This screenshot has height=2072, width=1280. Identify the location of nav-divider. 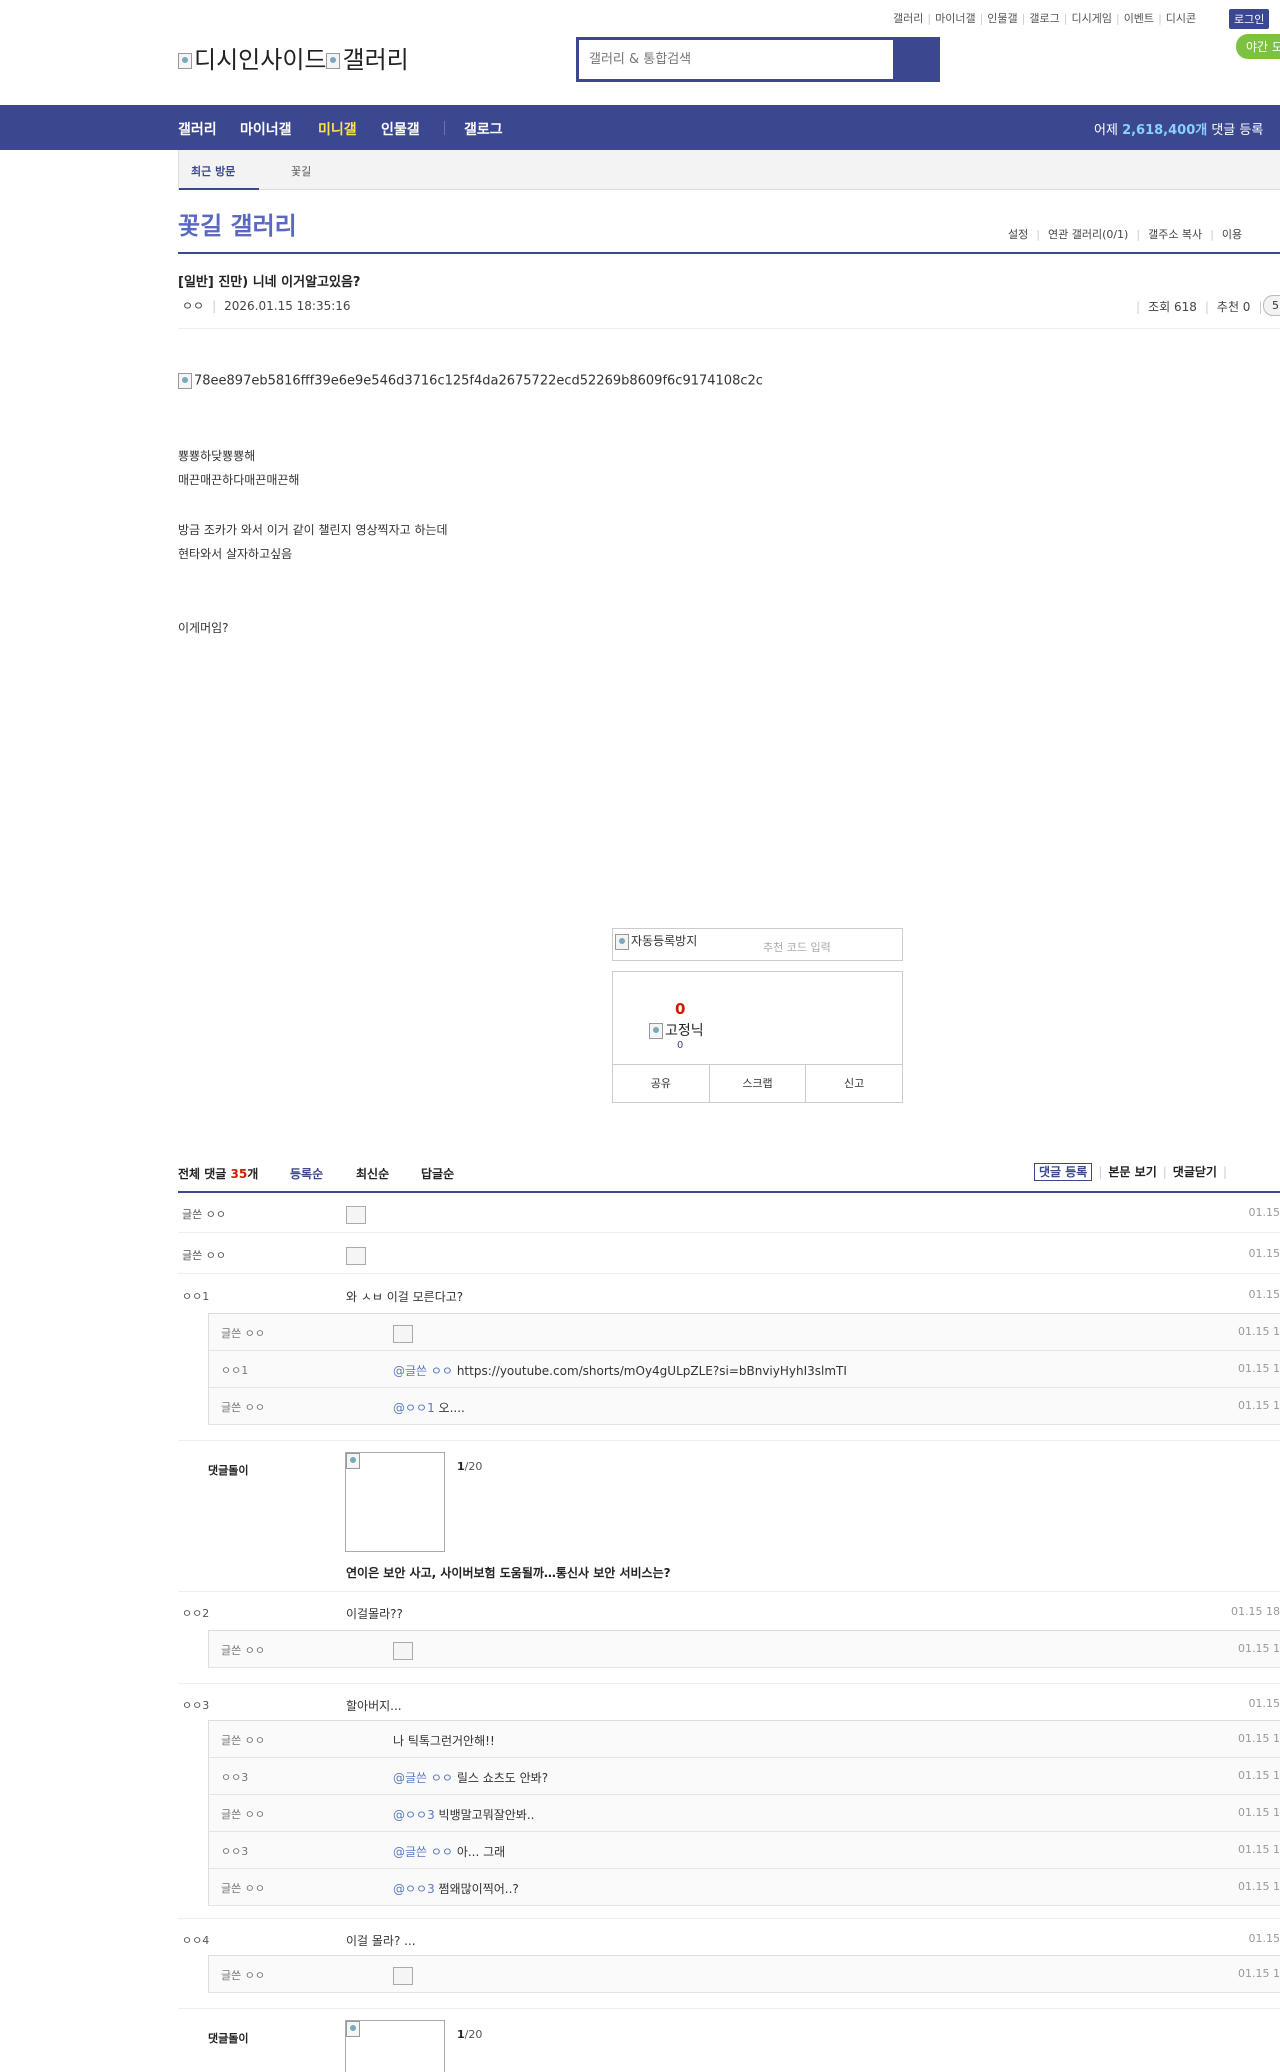
(444, 128).